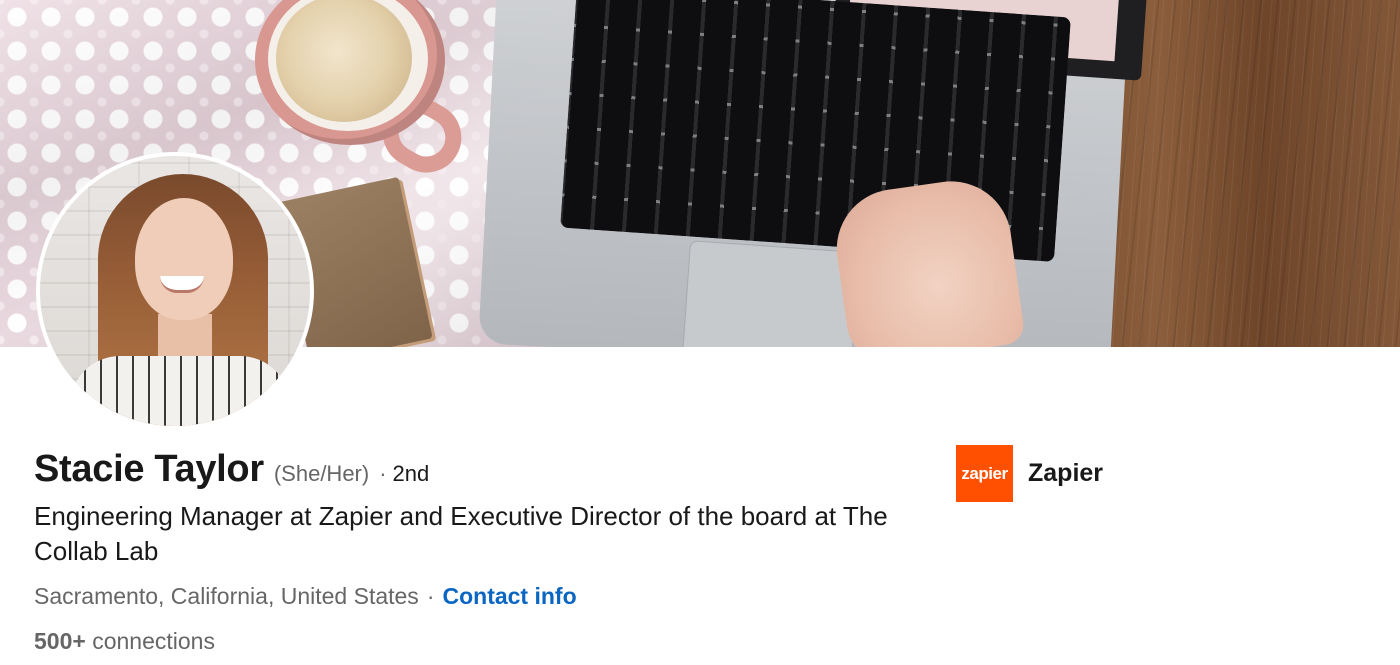 The height and width of the screenshot is (665, 1400). What do you see at coordinates (184, 259) in the screenshot?
I see `avatar-face` at bounding box center [184, 259].